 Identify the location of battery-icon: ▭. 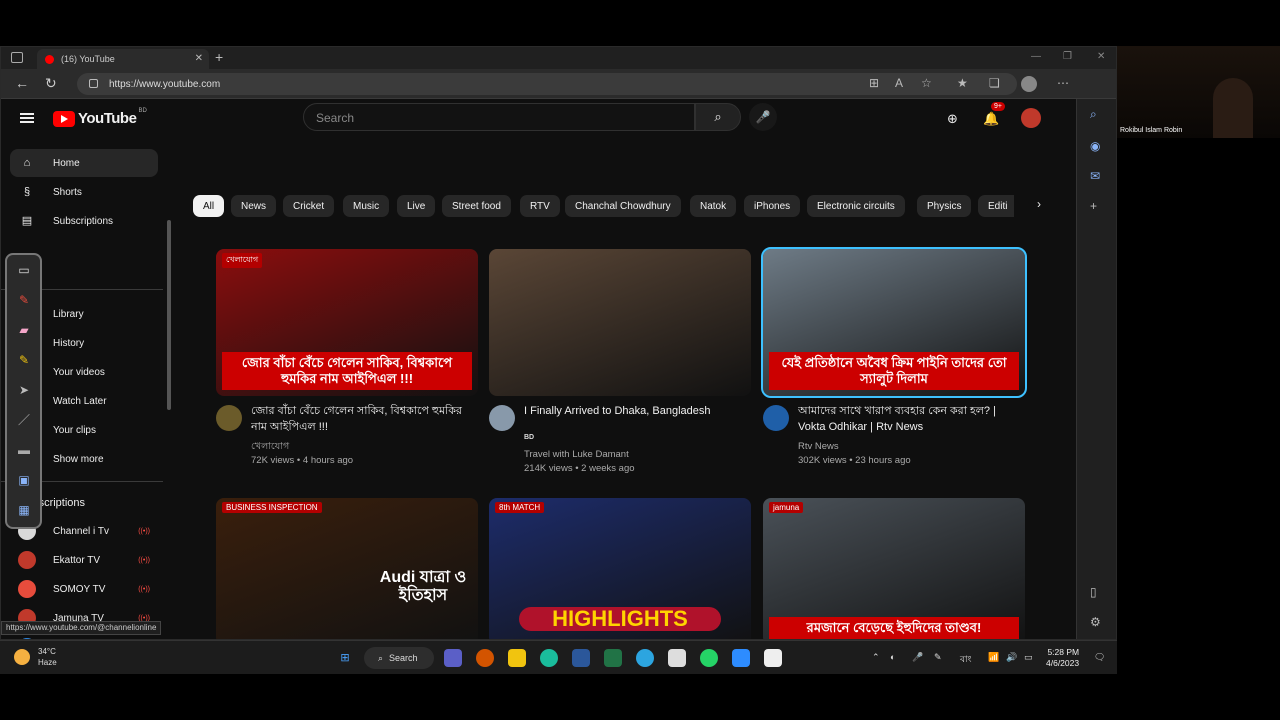
(1028, 657).